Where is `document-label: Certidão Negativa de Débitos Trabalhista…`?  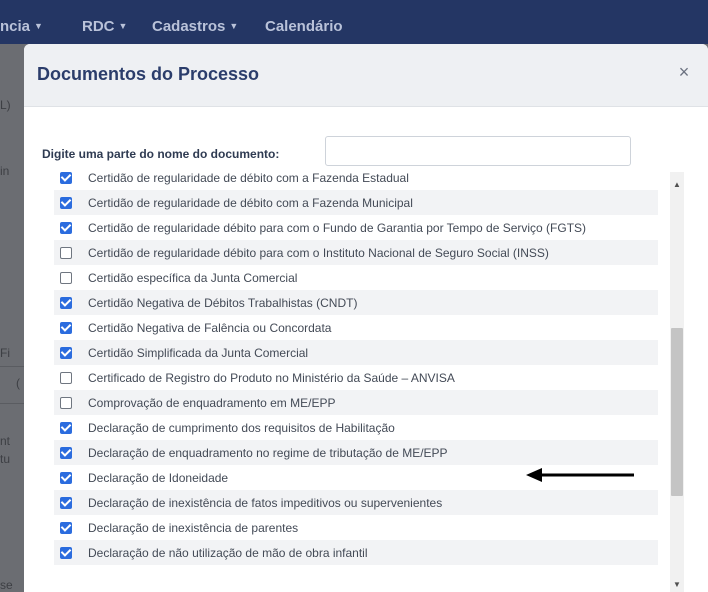 document-label: Certidão Negativa de Débitos Trabalhista… is located at coordinates (223, 303).